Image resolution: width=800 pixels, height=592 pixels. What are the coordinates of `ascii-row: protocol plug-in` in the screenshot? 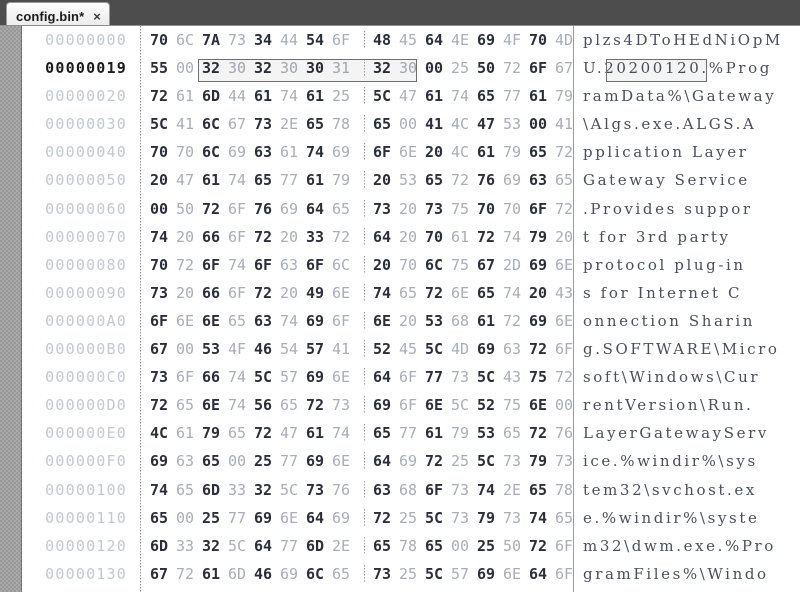 It's located at (691, 265).